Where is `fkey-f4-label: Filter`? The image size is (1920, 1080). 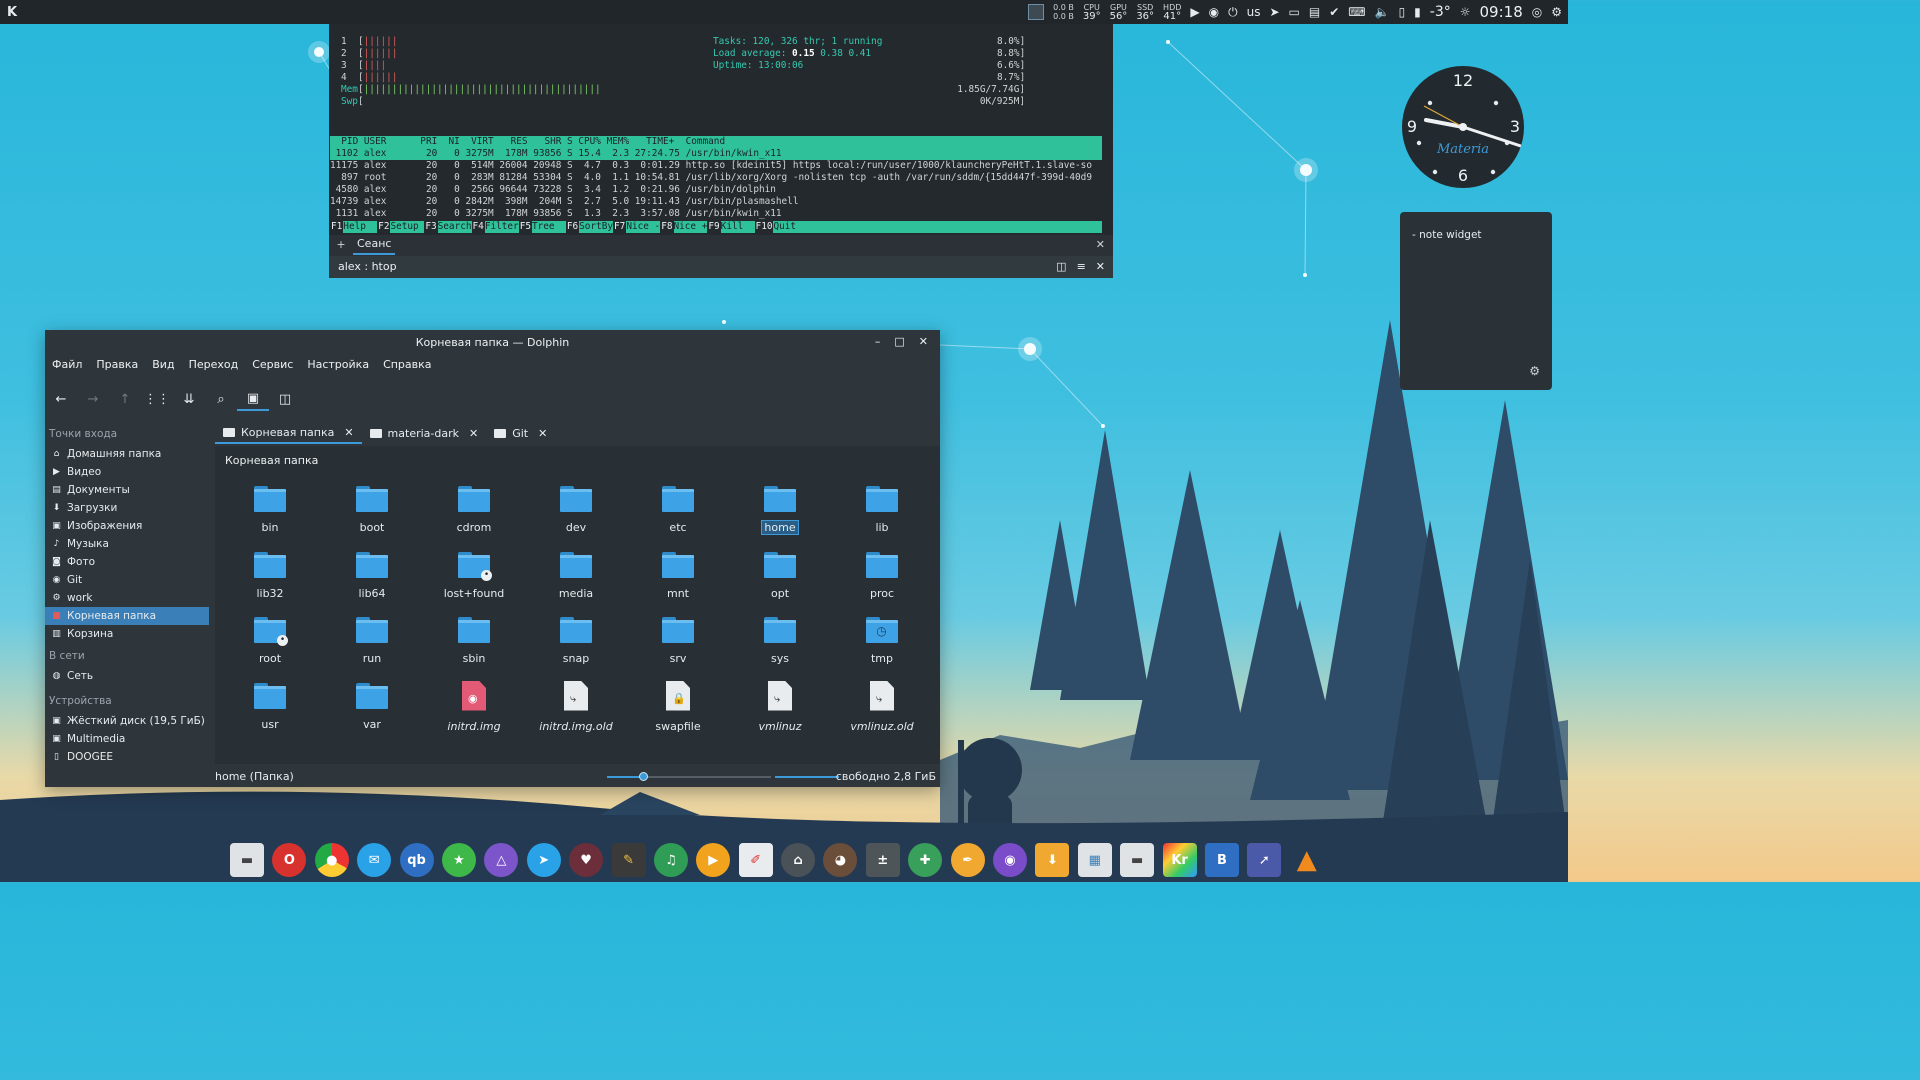
fkey-f4-label: Filter is located at coordinates (502, 227).